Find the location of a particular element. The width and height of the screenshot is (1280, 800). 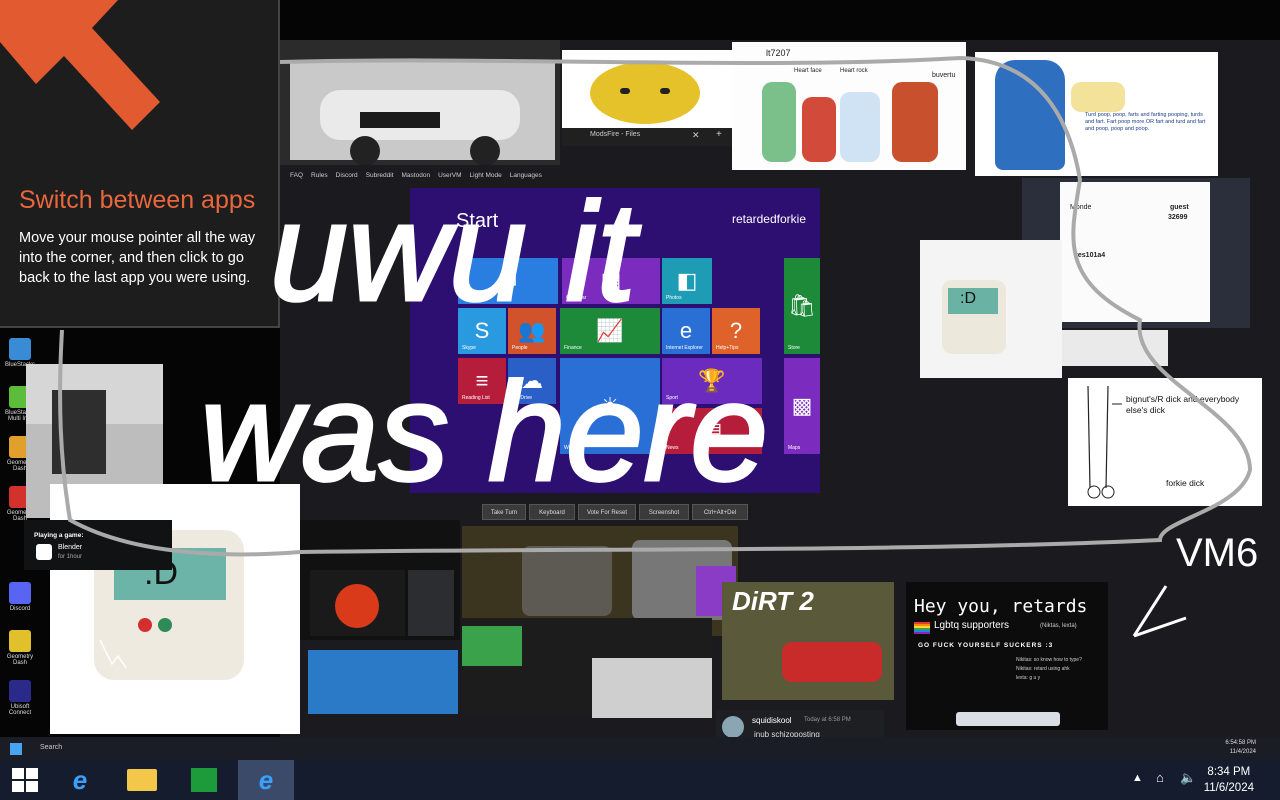

car-wheel is located at coordinates (365, 150).